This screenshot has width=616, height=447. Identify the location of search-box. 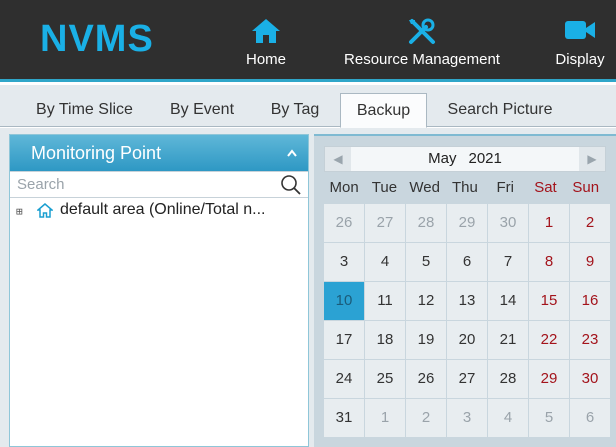
(159, 184).